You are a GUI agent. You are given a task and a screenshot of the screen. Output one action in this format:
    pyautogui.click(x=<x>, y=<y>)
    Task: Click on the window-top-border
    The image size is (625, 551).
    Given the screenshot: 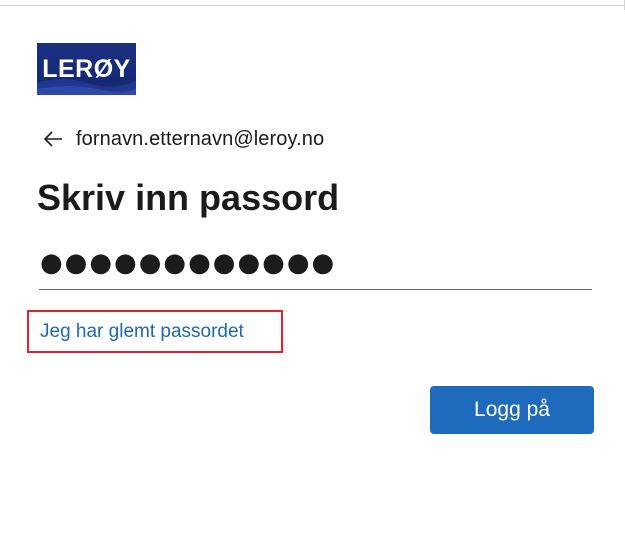 What is the action you would take?
    pyautogui.click(x=312, y=3)
    